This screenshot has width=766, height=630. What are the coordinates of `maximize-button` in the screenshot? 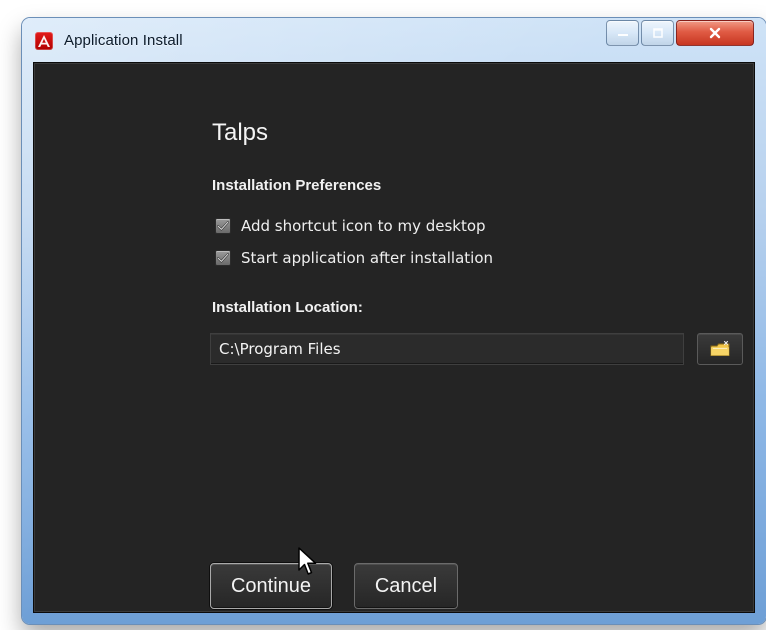 It's located at (657, 33).